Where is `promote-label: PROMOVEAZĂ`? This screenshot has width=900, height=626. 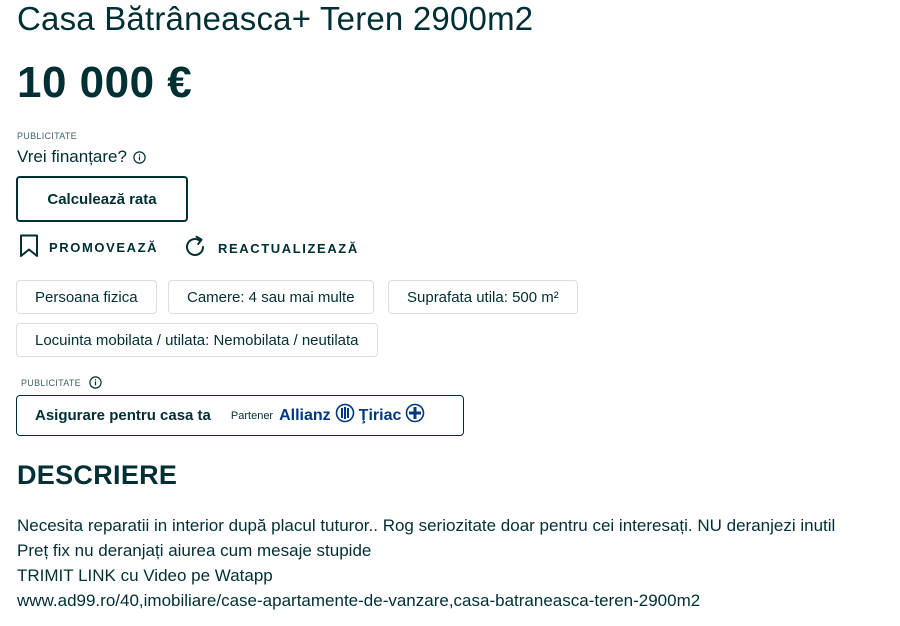
promote-label: PROMOVEAZĂ is located at coordinates (104, 247).